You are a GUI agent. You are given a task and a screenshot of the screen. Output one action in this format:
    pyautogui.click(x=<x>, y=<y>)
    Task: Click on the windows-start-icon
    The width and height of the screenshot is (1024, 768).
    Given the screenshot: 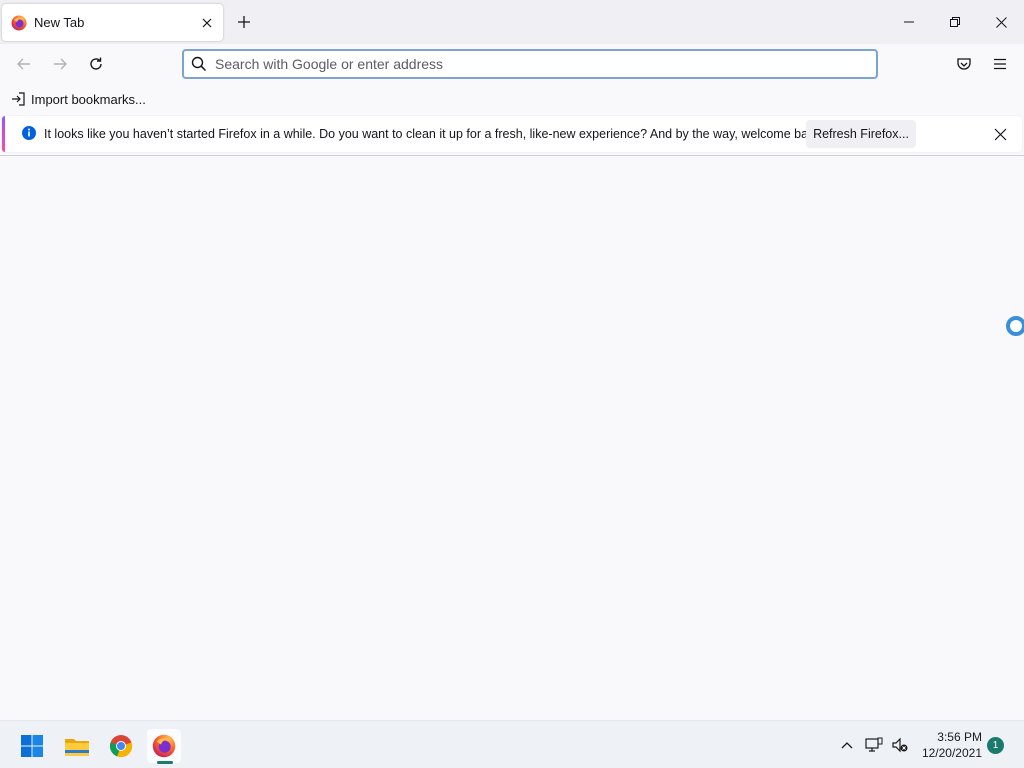 What is the action you would take?
    pyautogui.click(x=32, y=746)
    